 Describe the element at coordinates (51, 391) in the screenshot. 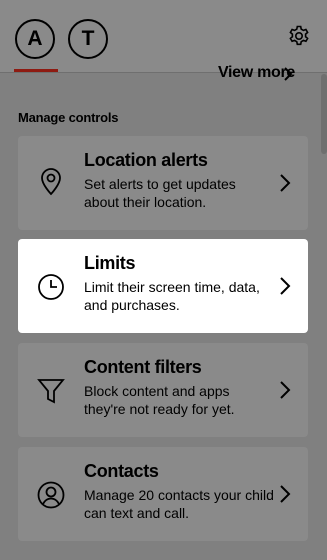

I see `filter-icon` at that location.